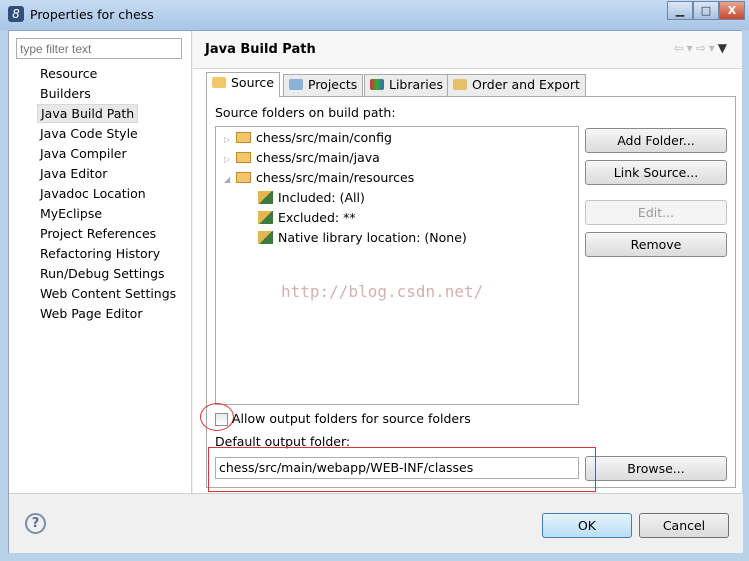  What do you see at coordinates (335, 177) in the screenshot?
I see `tree-item-label: chess/src/main/resources` at bounding box center [335, 177].